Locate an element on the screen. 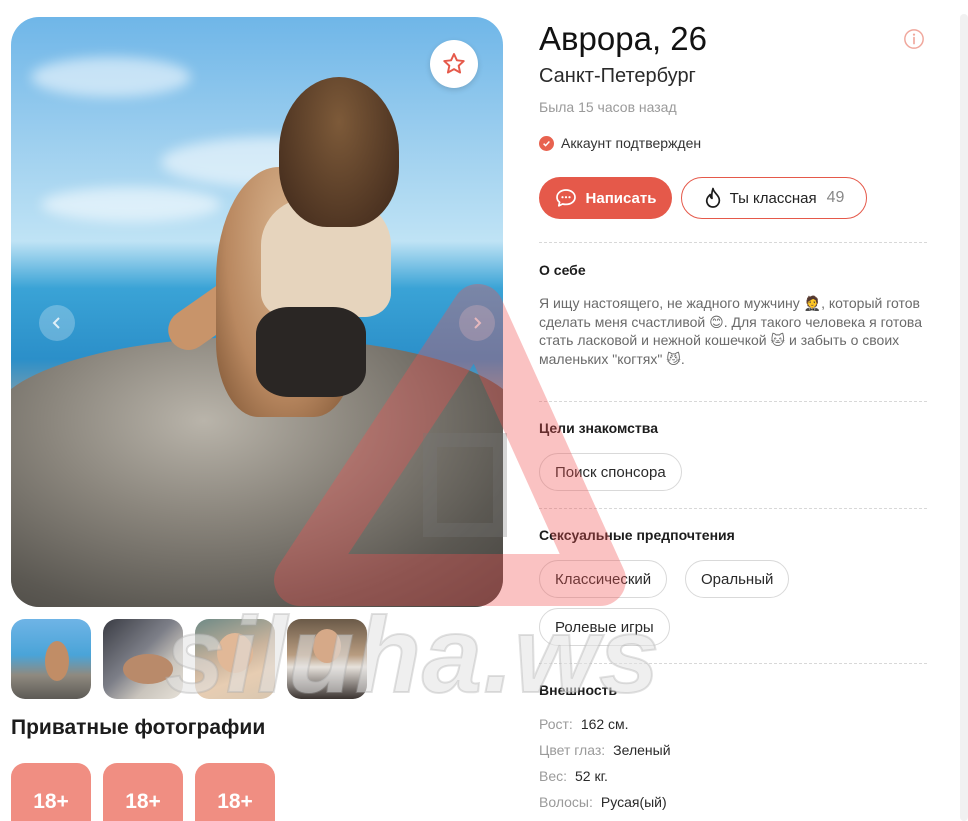 This screenshot has width=968, height=821. appearance-label: Цвет глаз: is located at coordinates (572, 750).